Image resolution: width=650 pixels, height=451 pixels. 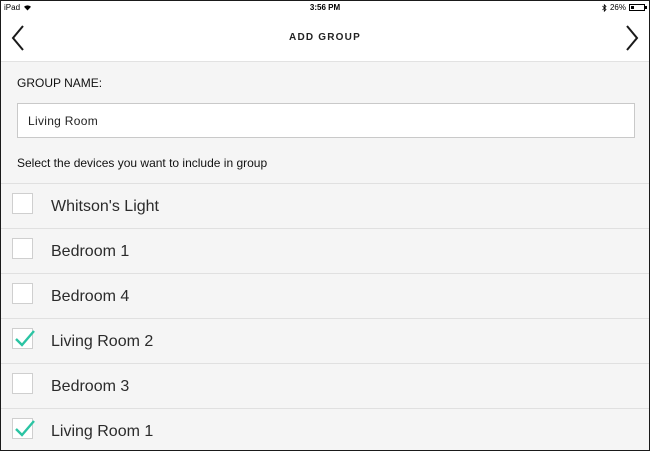 I want to click on forward-button, so click(x=631, y=38).